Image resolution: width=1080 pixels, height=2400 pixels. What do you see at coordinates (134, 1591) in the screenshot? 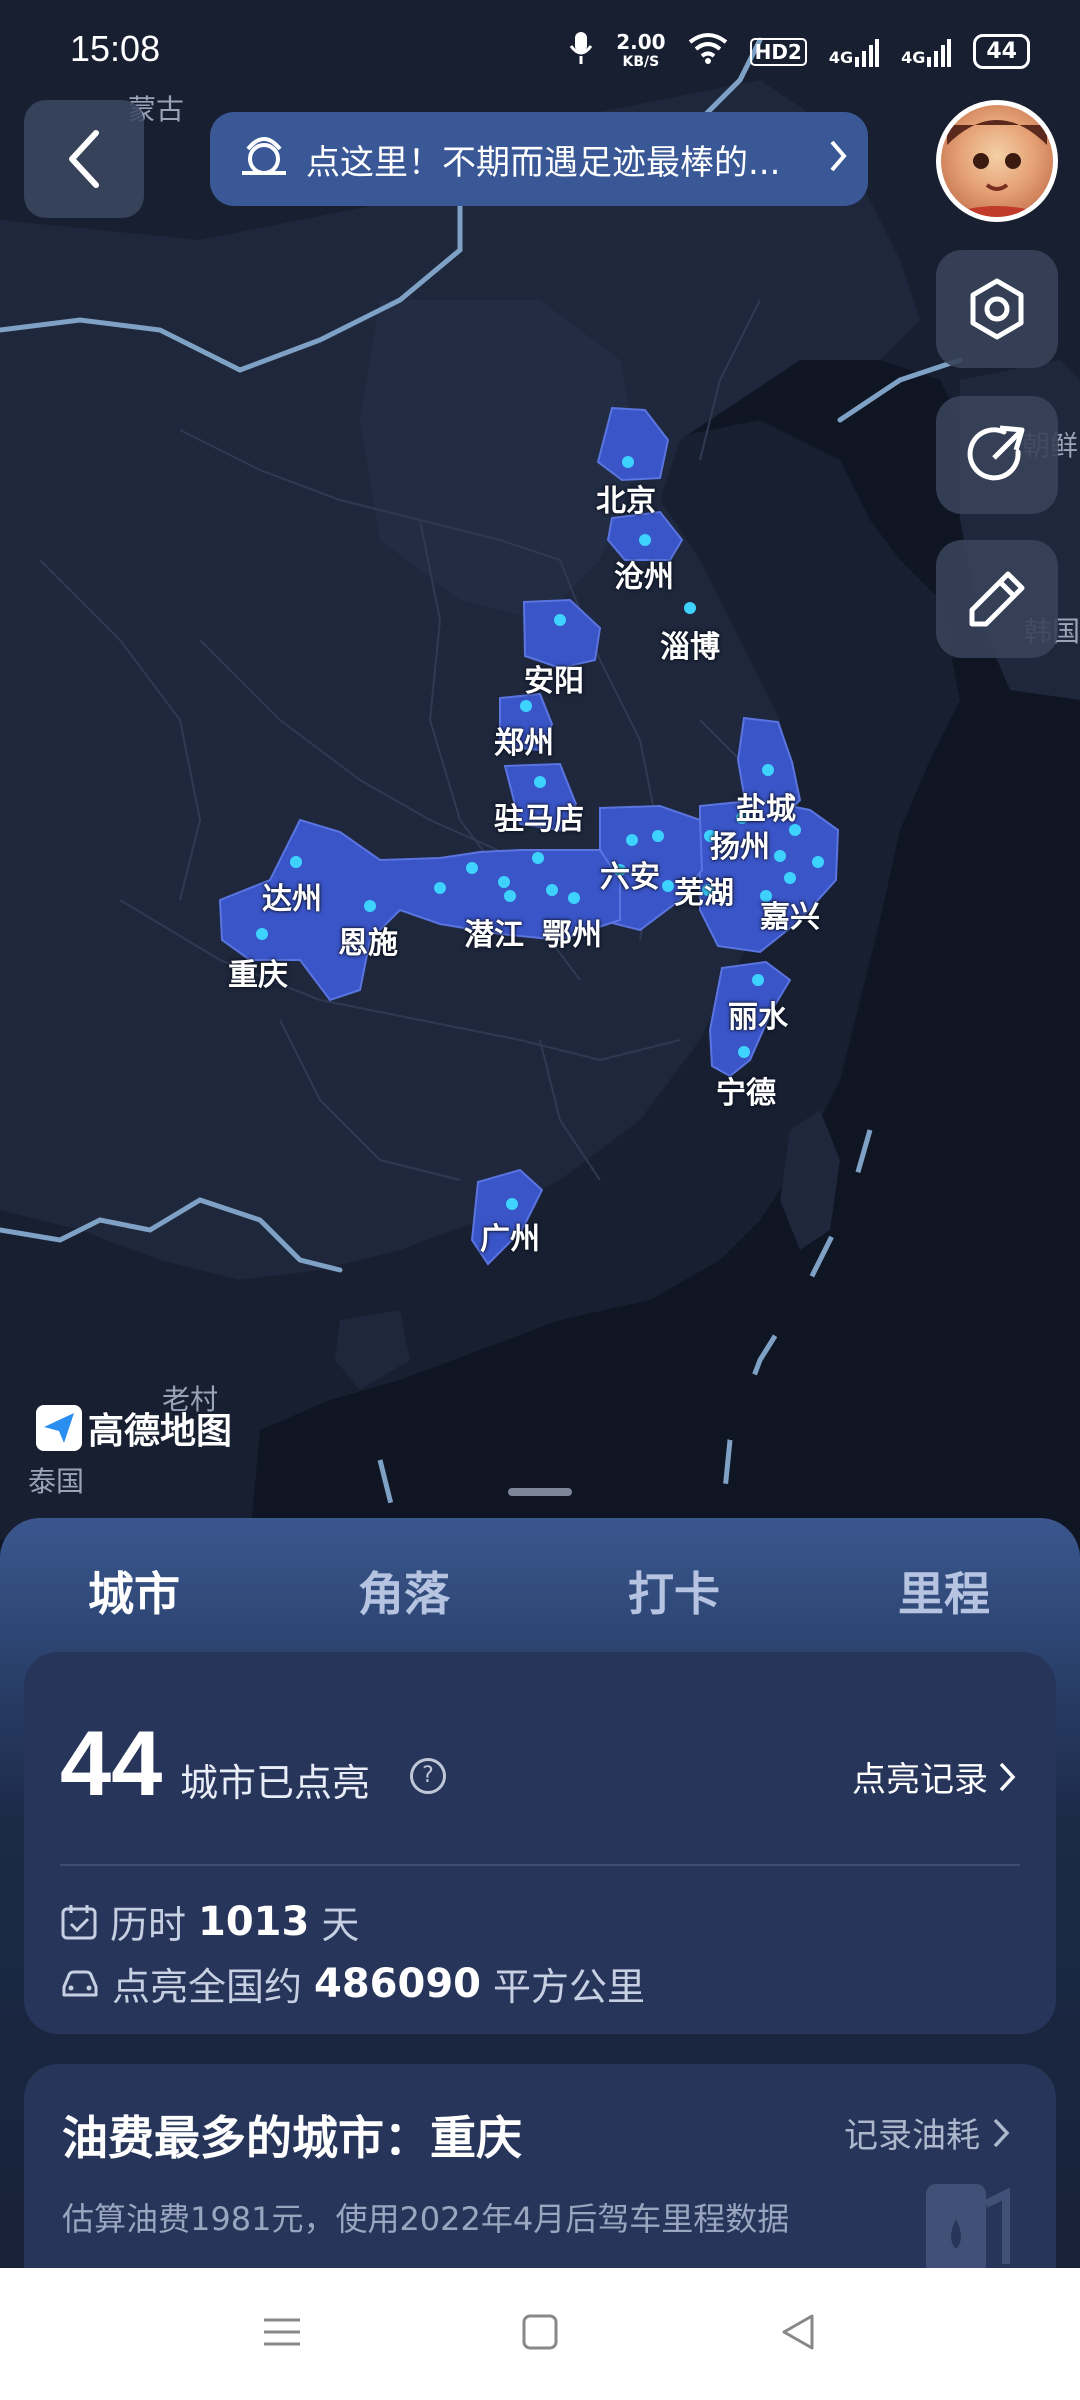
I see `tab-city: 城市` at bounding box center [134, 1591].